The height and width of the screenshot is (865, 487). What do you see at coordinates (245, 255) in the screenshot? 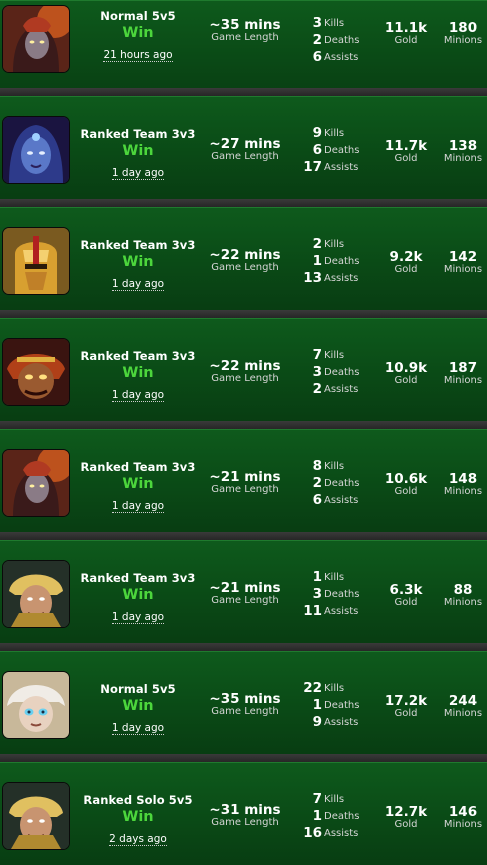
I see `game-length-value: ~22 mins` at bounding box center [245, 255].